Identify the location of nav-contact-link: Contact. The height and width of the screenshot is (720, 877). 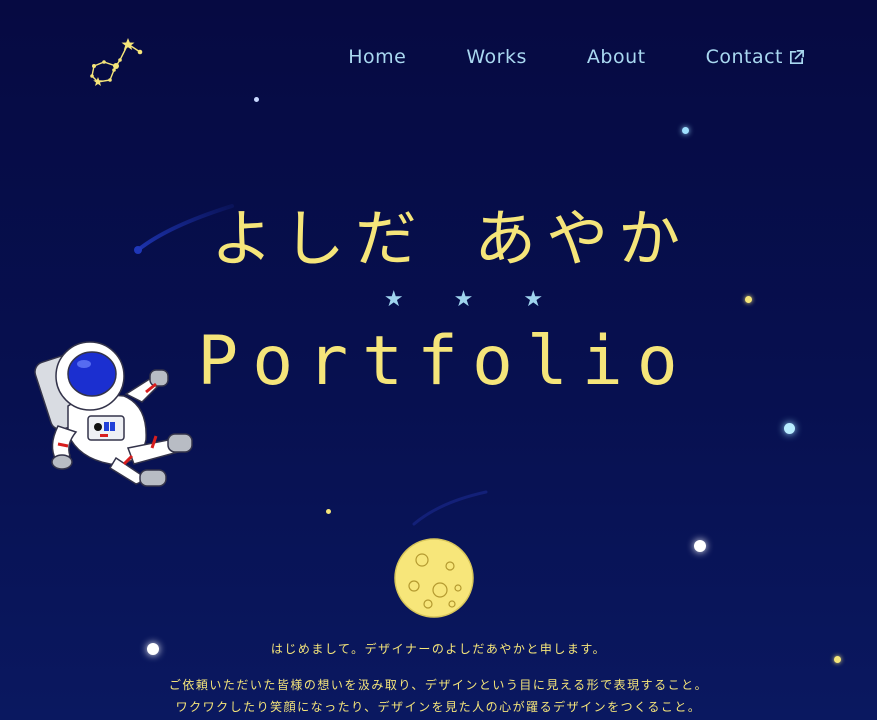
(755, 57).